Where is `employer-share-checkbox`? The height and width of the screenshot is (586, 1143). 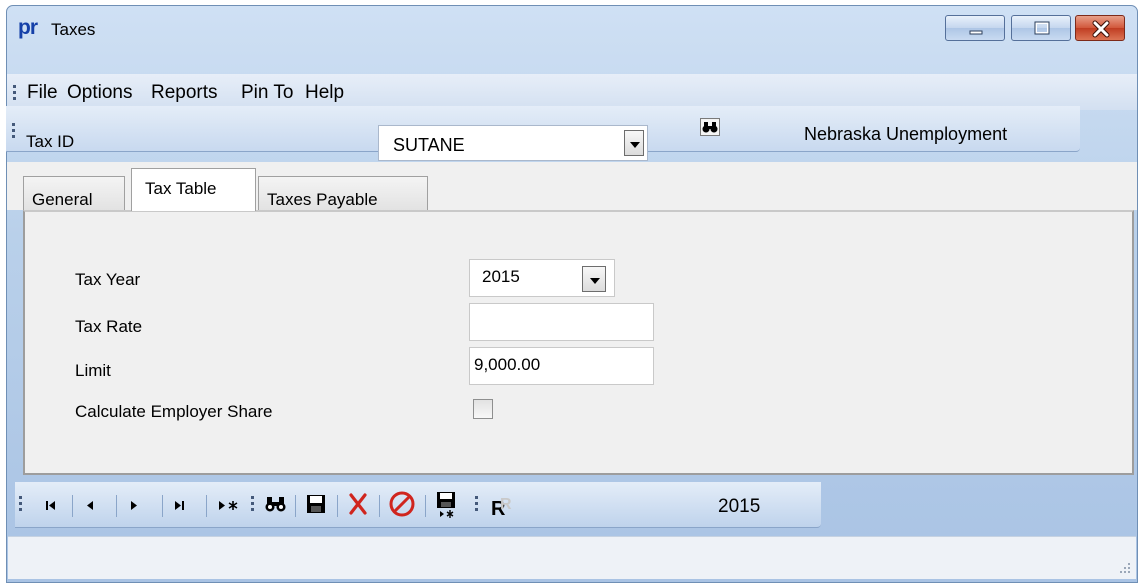 employer-share-checkbox is located at coordinates (483, 409).